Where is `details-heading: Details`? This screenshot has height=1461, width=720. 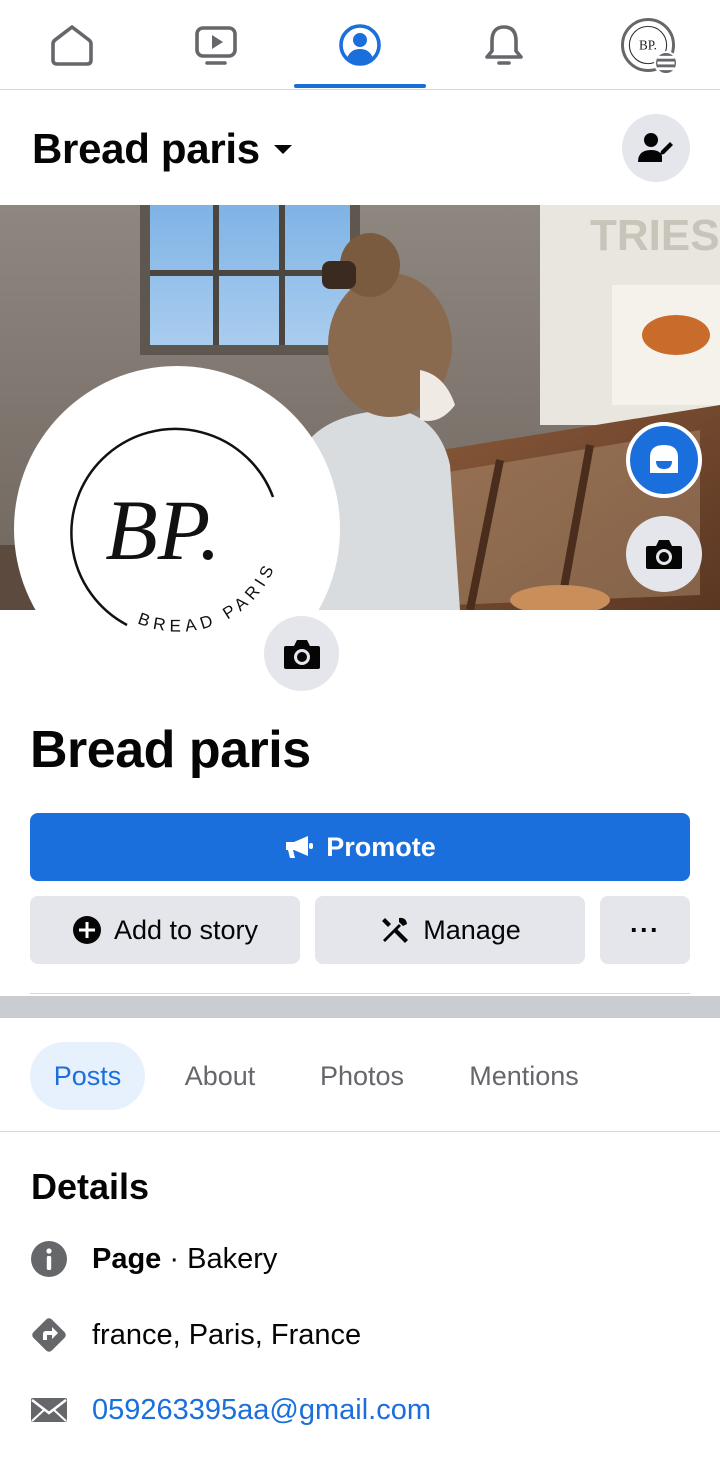 details-heading: Details is located at coordinates (90, 1186).